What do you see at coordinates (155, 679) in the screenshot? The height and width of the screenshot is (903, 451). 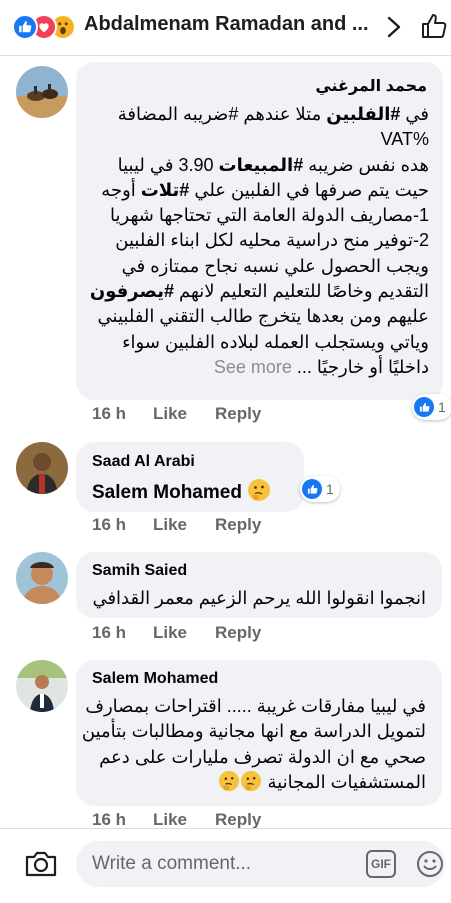 I see `comment-author: Salem Mohamed` at bounding box center [155, 679].